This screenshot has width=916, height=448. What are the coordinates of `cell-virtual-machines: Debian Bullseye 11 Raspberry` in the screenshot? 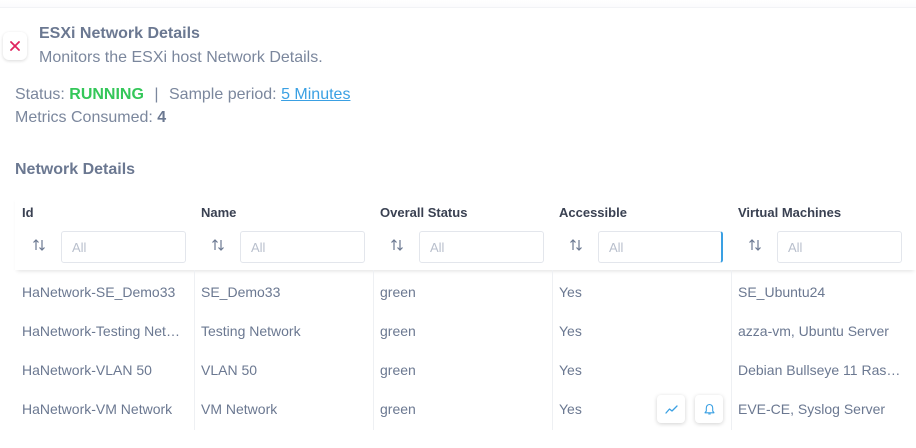 It's located at (822, 369).